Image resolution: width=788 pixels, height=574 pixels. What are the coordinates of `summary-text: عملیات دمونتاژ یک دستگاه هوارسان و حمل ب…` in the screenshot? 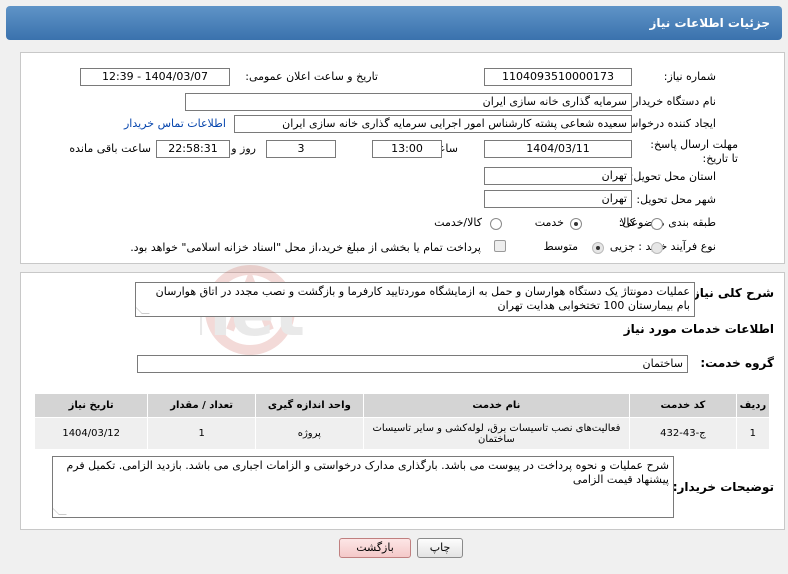 It's located at (422, 298).